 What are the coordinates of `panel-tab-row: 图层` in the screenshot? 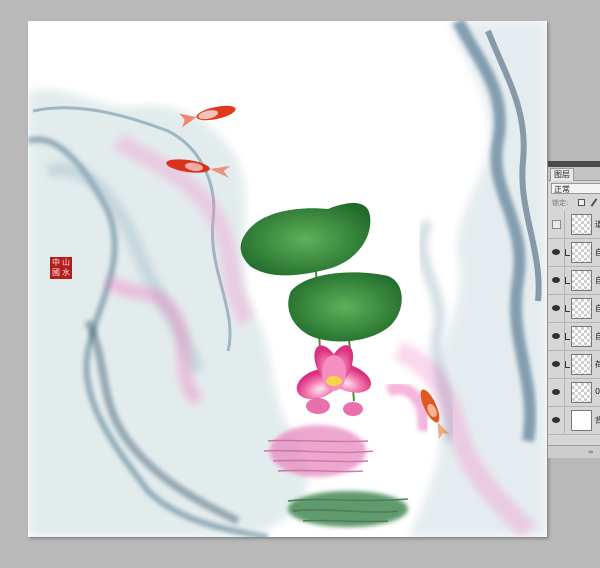 It's located at (574, 174).